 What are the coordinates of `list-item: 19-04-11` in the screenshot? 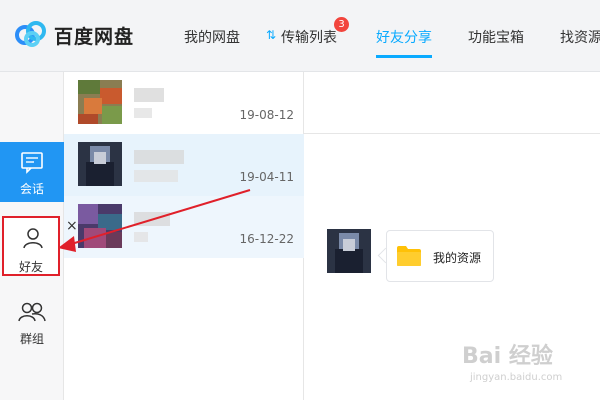 It's located at (184, 165).